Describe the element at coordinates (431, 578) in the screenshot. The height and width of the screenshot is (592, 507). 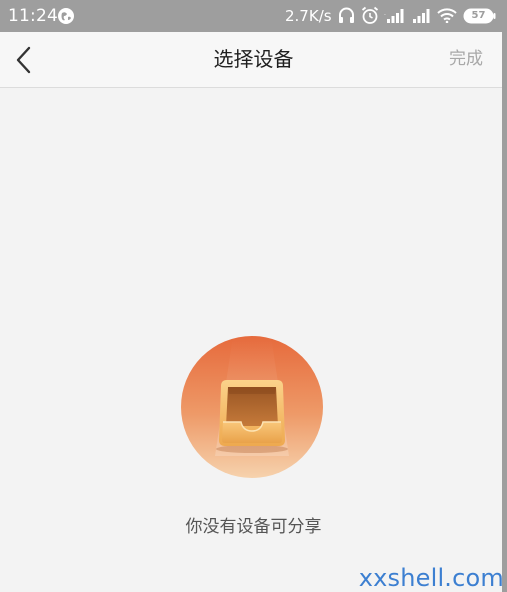
I see `watermark: xxshell.com` at that location.